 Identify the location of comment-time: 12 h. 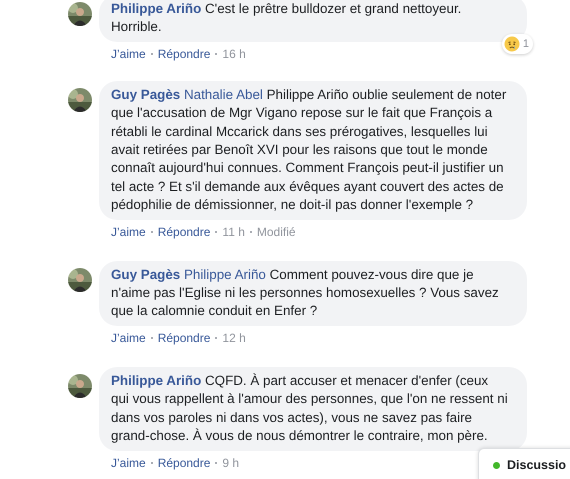
(234, 337).